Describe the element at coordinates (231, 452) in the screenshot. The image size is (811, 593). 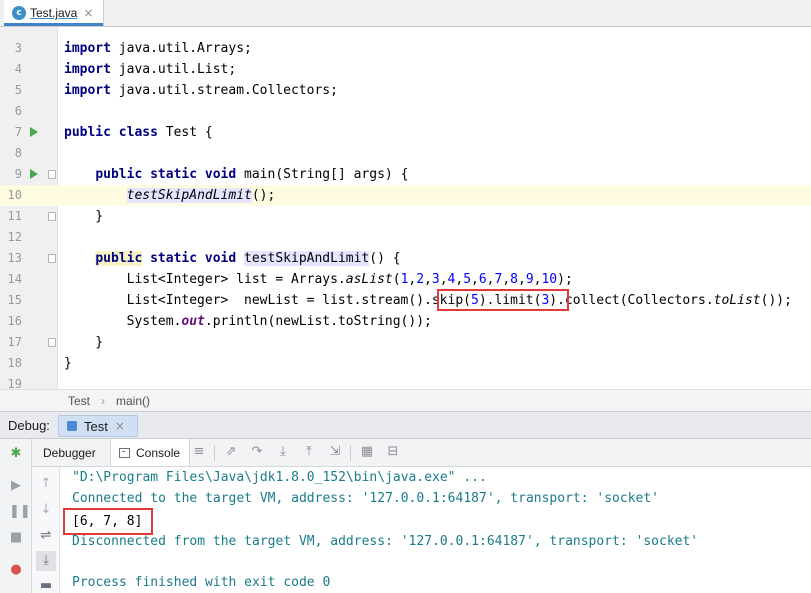
I see `show-execution-point-icon: ⇗` at that location.